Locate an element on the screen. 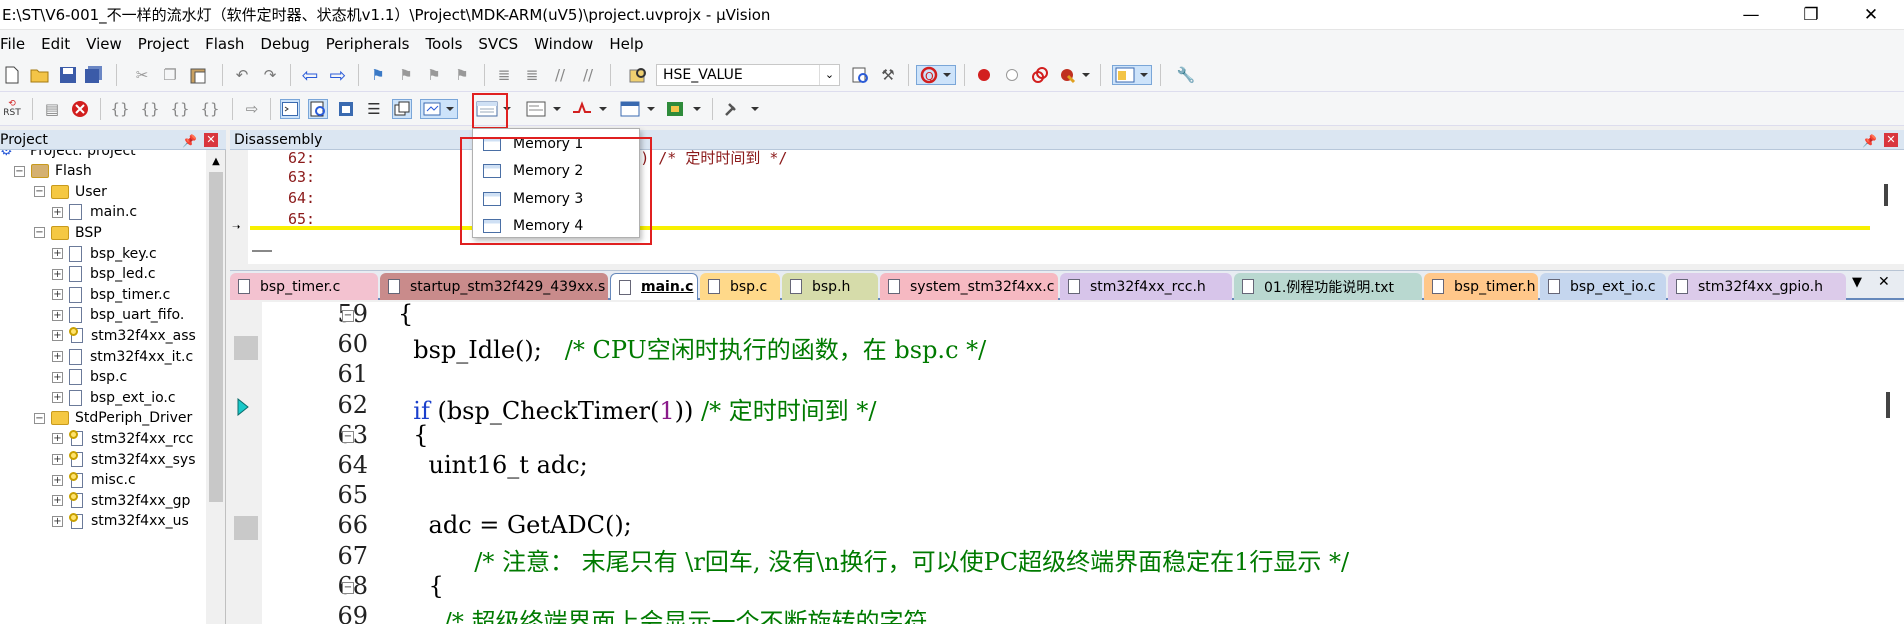 Image resolution: width=1904 pixels, height=624 pixels. tab-list-icon: ▼ is located at coordinates (1857, 282).